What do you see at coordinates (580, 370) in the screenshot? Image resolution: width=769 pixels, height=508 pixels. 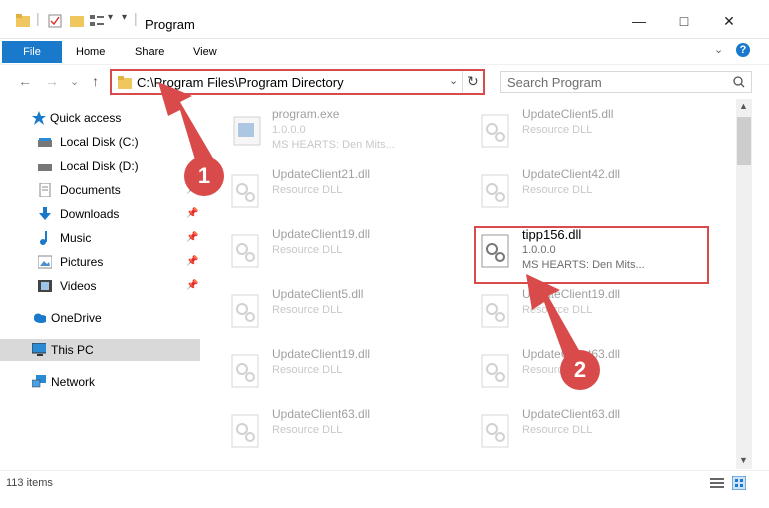 I see `step-badge-2: 2` at bounding box center [580, 370].